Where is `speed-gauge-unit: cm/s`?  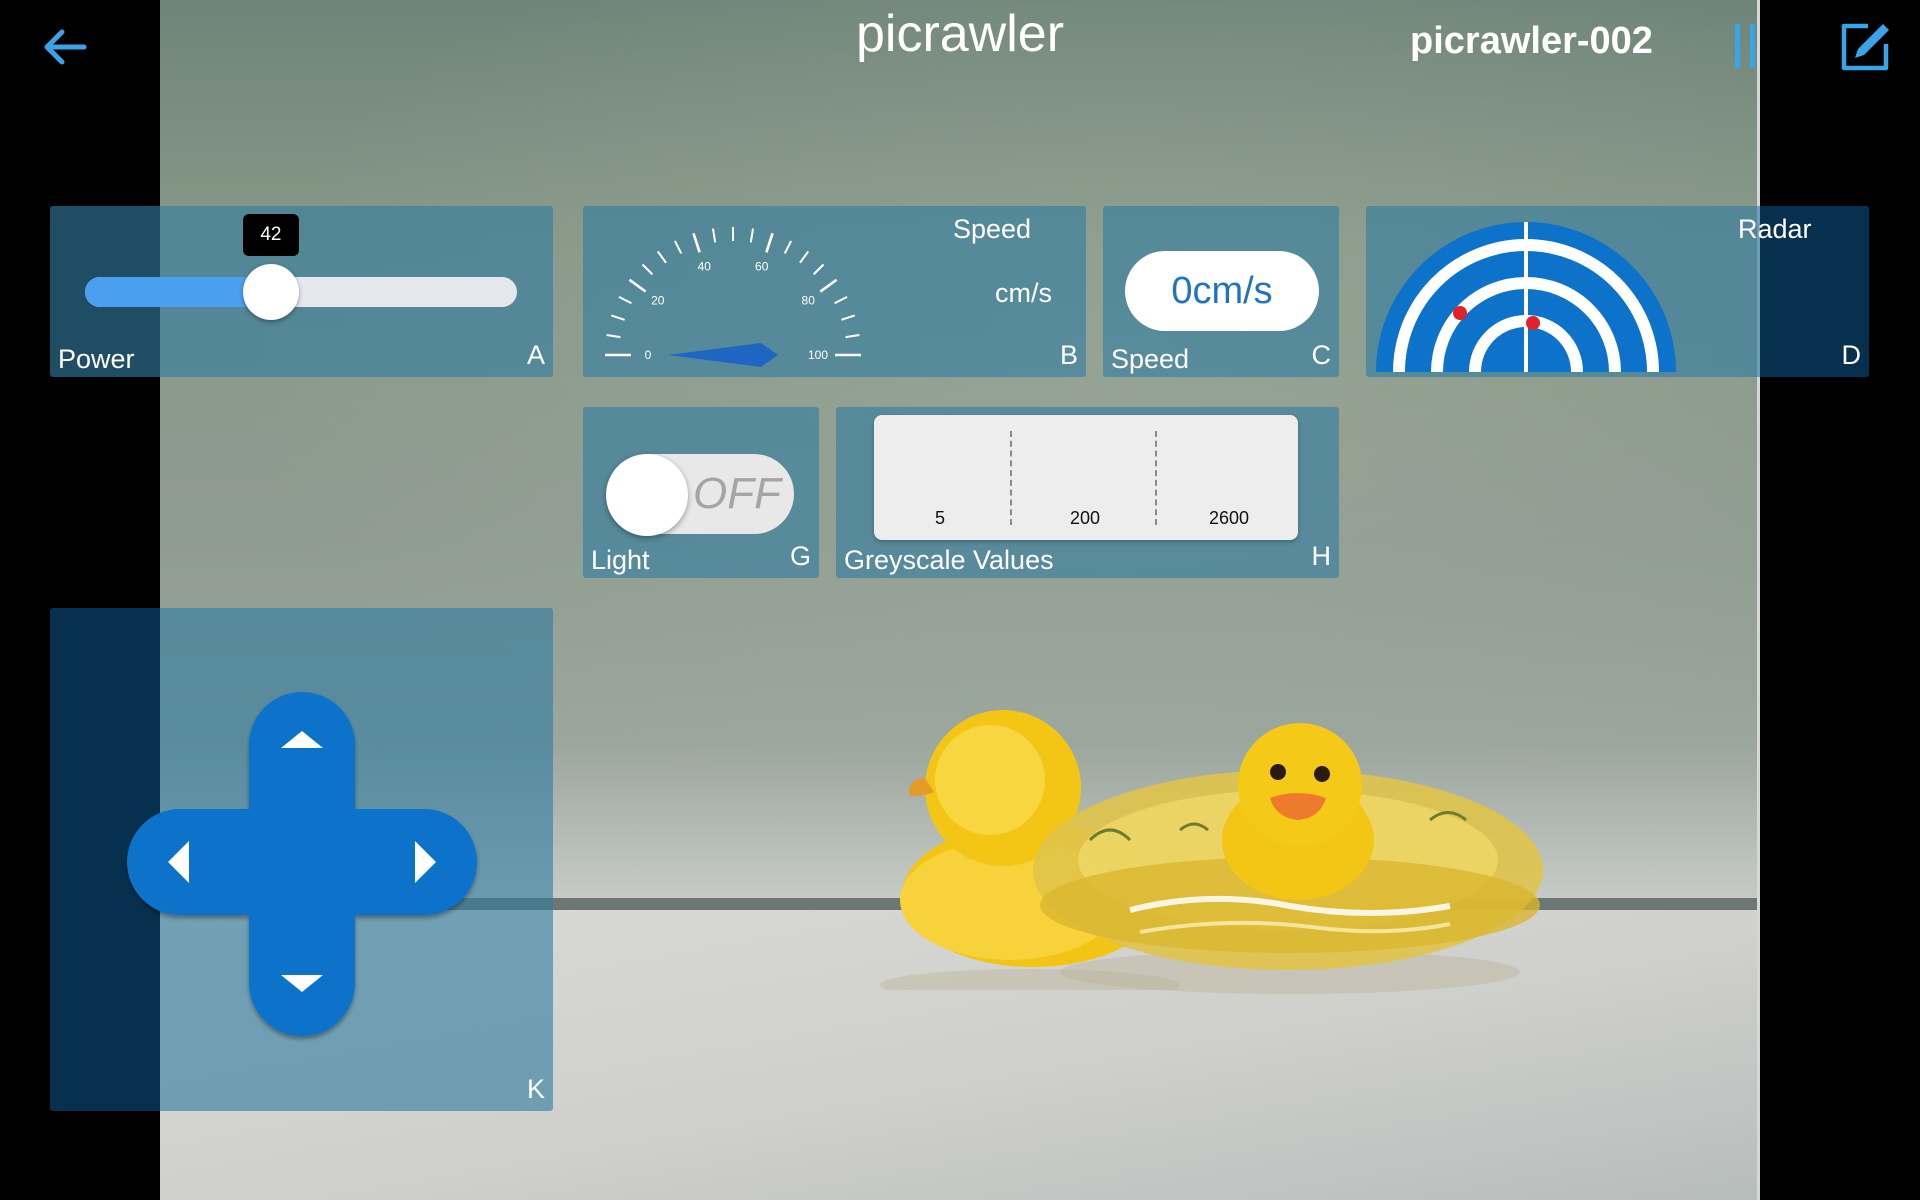
speed-gauge-unit: cm/s is located at coordinates (1023, 293).